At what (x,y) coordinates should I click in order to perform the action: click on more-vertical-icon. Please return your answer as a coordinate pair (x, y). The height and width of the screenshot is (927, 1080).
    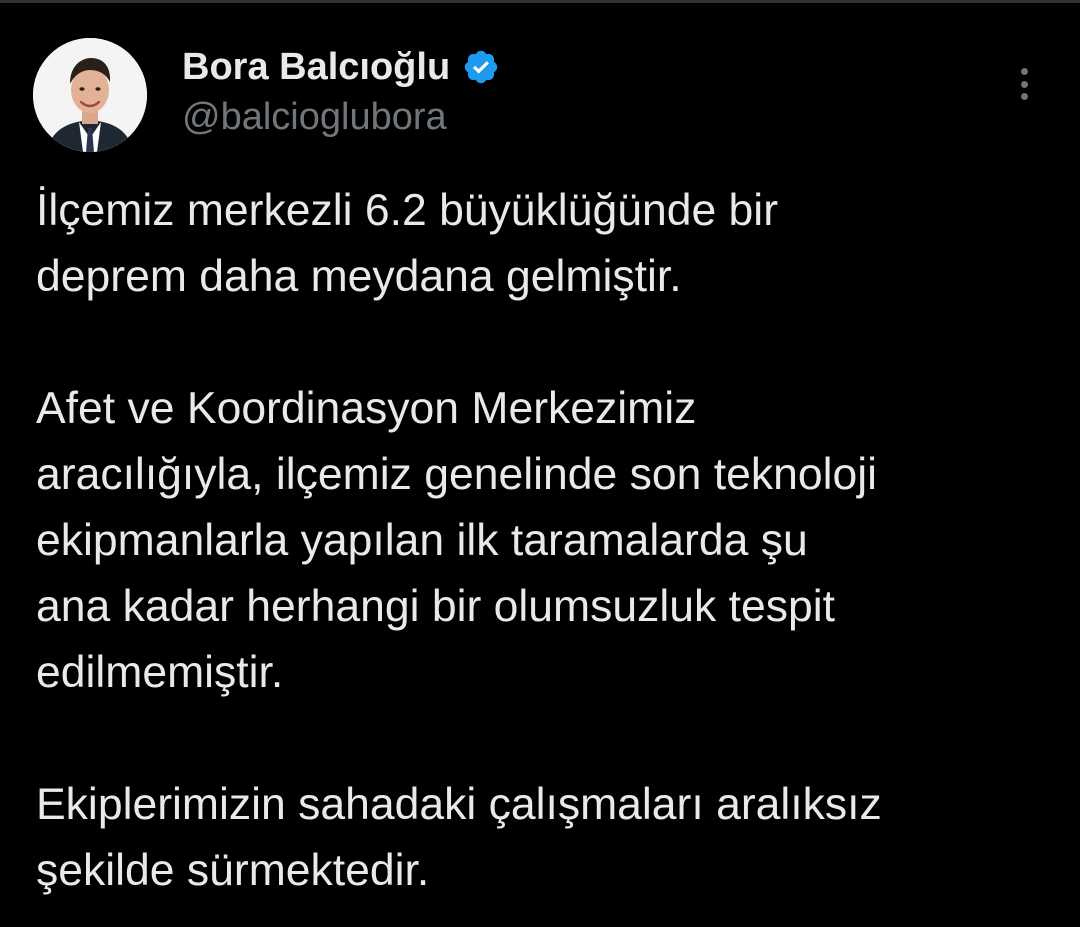
    Looking at the image, I should click on (1024, 84).